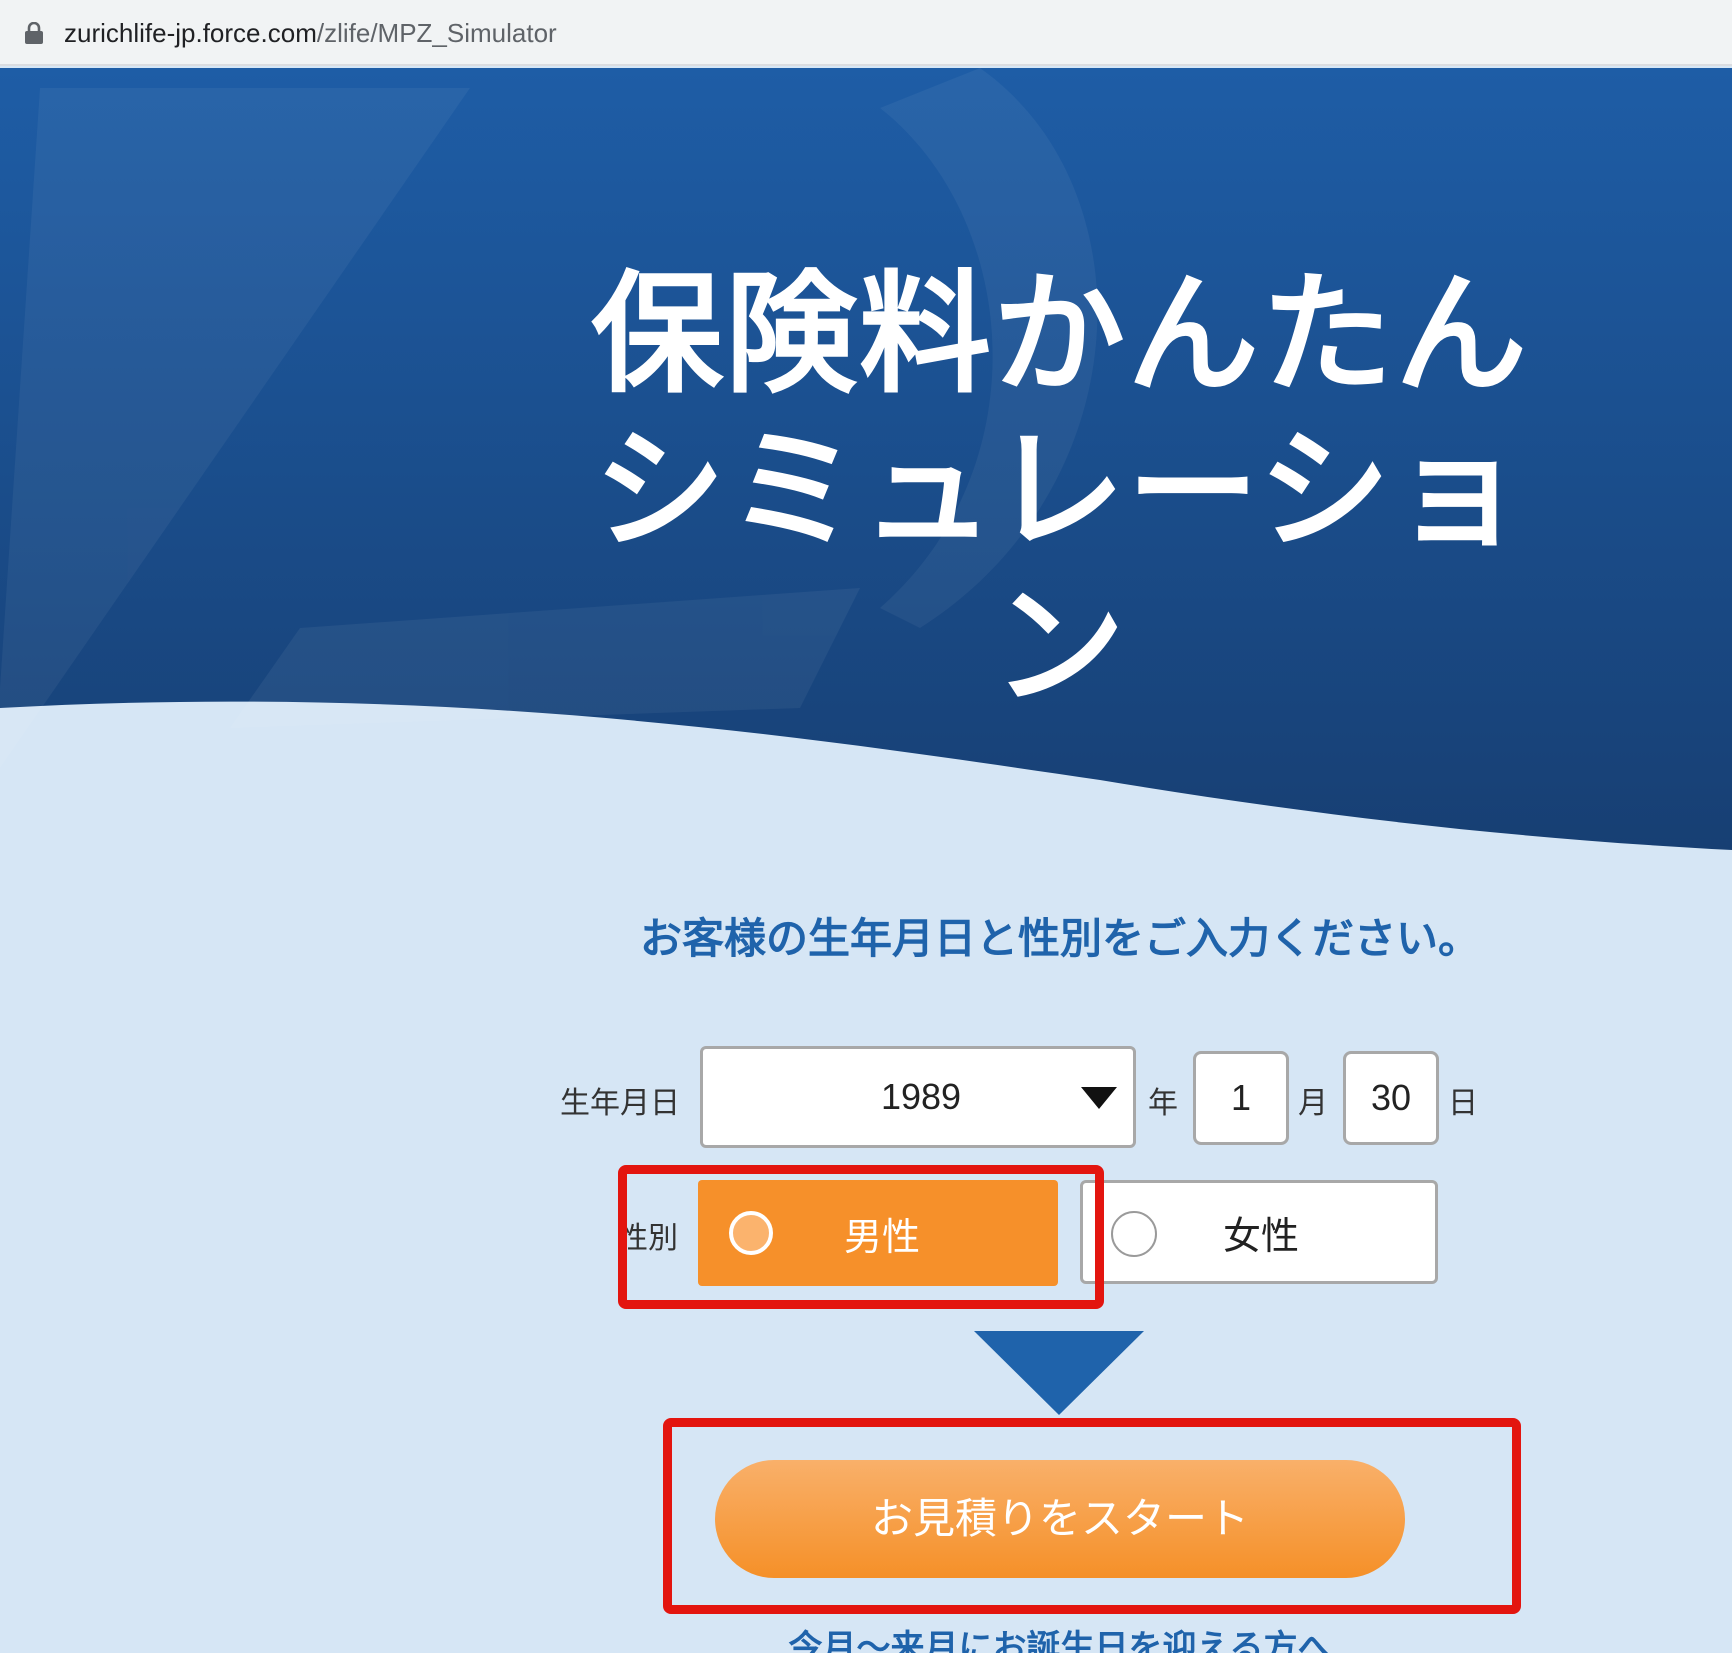 Image resolution: width=1732 pixels, height=1653 pixels. Describe the element at coordinates (190, 33) in the screenshot. I see `url-host: zurichlife-jp.force.com` at that location.